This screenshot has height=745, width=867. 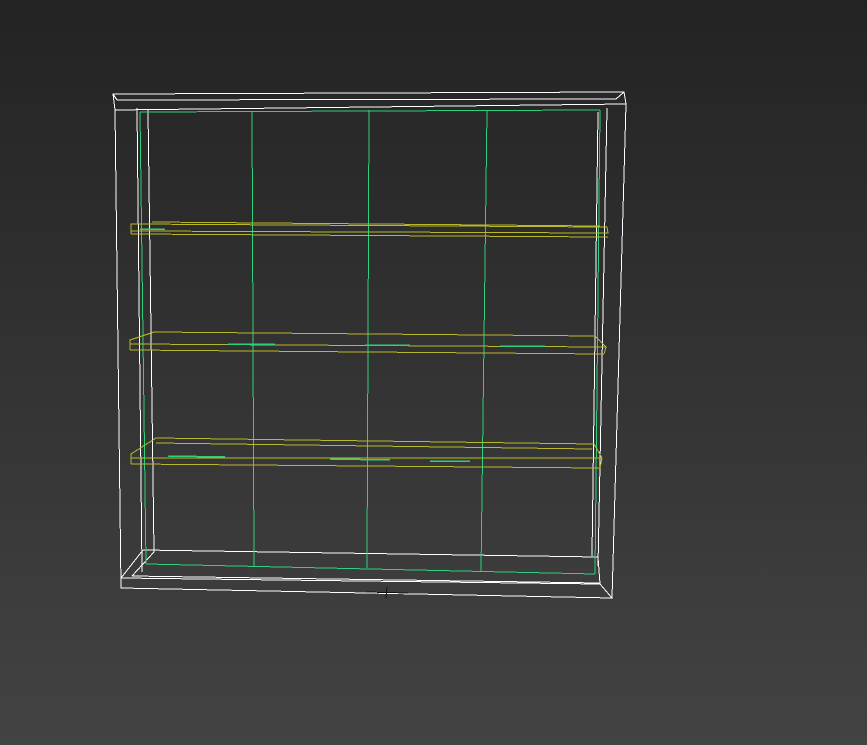 I want to click on frame-bottom-outer, so click(x=367, y=588).